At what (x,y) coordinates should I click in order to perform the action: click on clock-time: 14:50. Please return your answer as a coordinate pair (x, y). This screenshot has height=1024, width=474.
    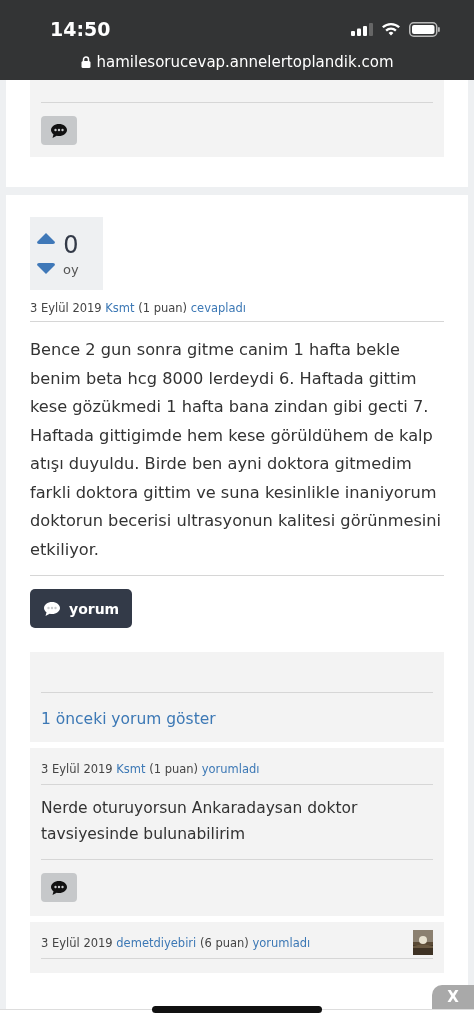
    Looking at the image, I should click on (80, 29).